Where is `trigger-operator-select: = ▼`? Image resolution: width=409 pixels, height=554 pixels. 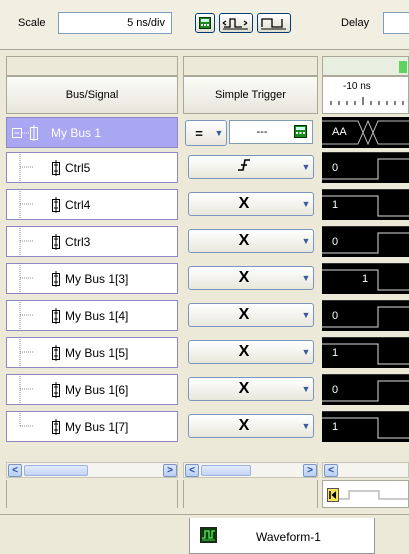 trigger-operator-select: = ▼ is located at coordinates (206, 133).